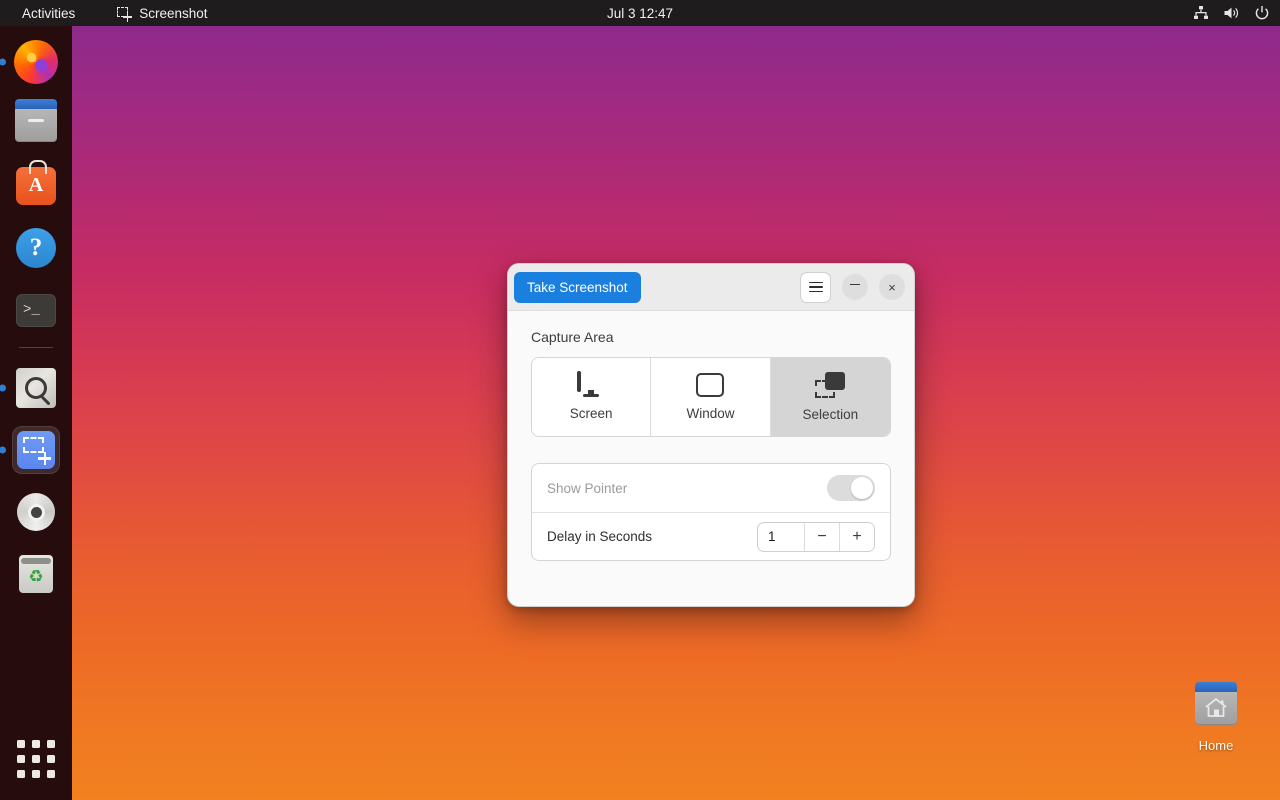 The height and width of the screenshot is (800, 1280). I want to click on ubuntu-software-icon: A, so click(36, 182).